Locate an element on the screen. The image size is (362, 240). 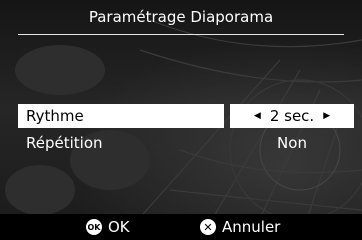
cancel-button: ✕ Annuler is located at coordinates (240, 227).